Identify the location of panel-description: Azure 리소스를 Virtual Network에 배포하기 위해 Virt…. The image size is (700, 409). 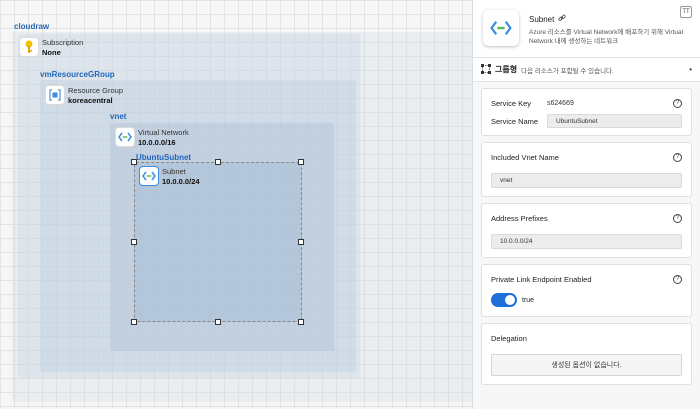
(606, 37).